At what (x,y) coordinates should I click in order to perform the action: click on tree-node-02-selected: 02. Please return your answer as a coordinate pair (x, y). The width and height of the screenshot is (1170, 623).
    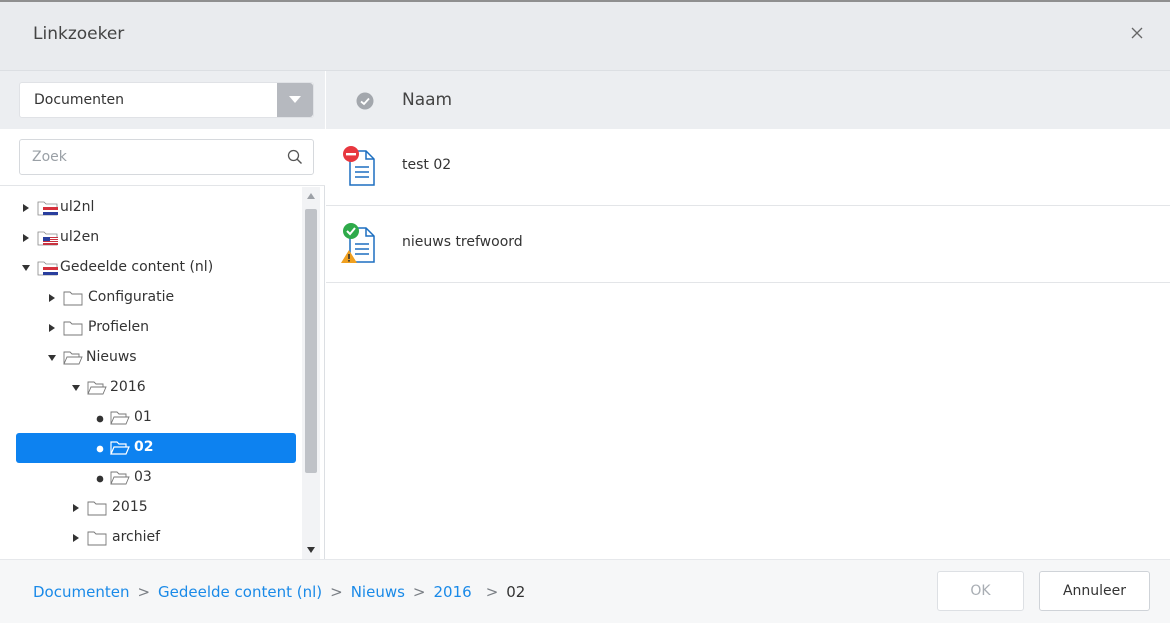
    Looking at the image, I should click on (156, 448).